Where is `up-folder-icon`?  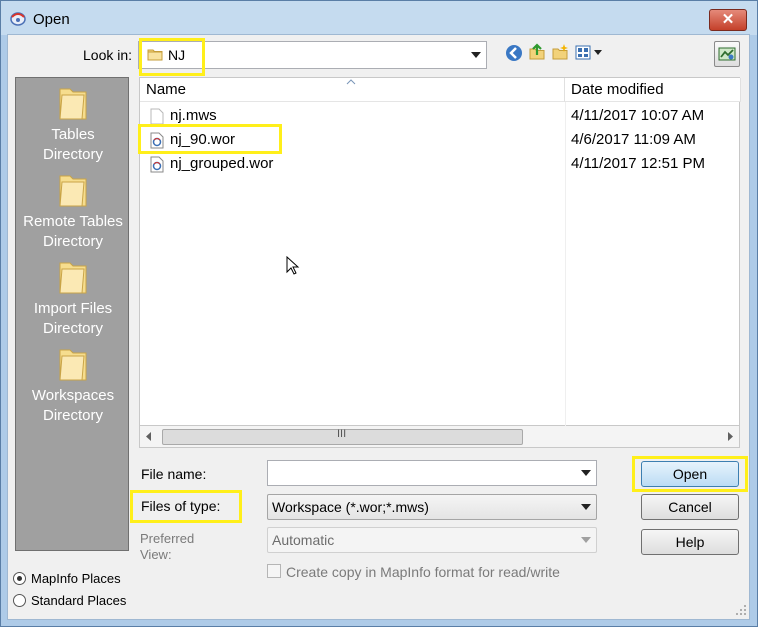
up-folder-icon is located at coordinates (537, 52).